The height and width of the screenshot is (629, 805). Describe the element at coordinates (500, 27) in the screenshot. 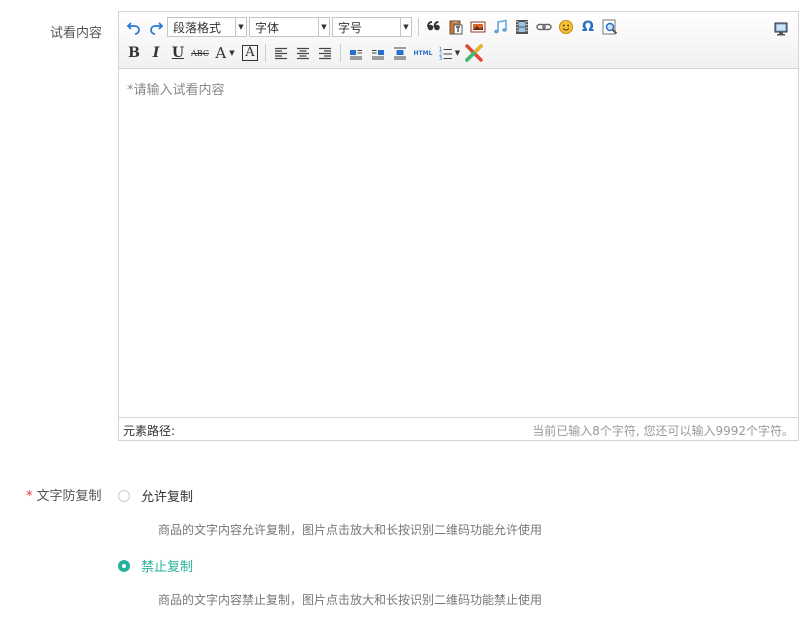

I see `music-icon` at that location.